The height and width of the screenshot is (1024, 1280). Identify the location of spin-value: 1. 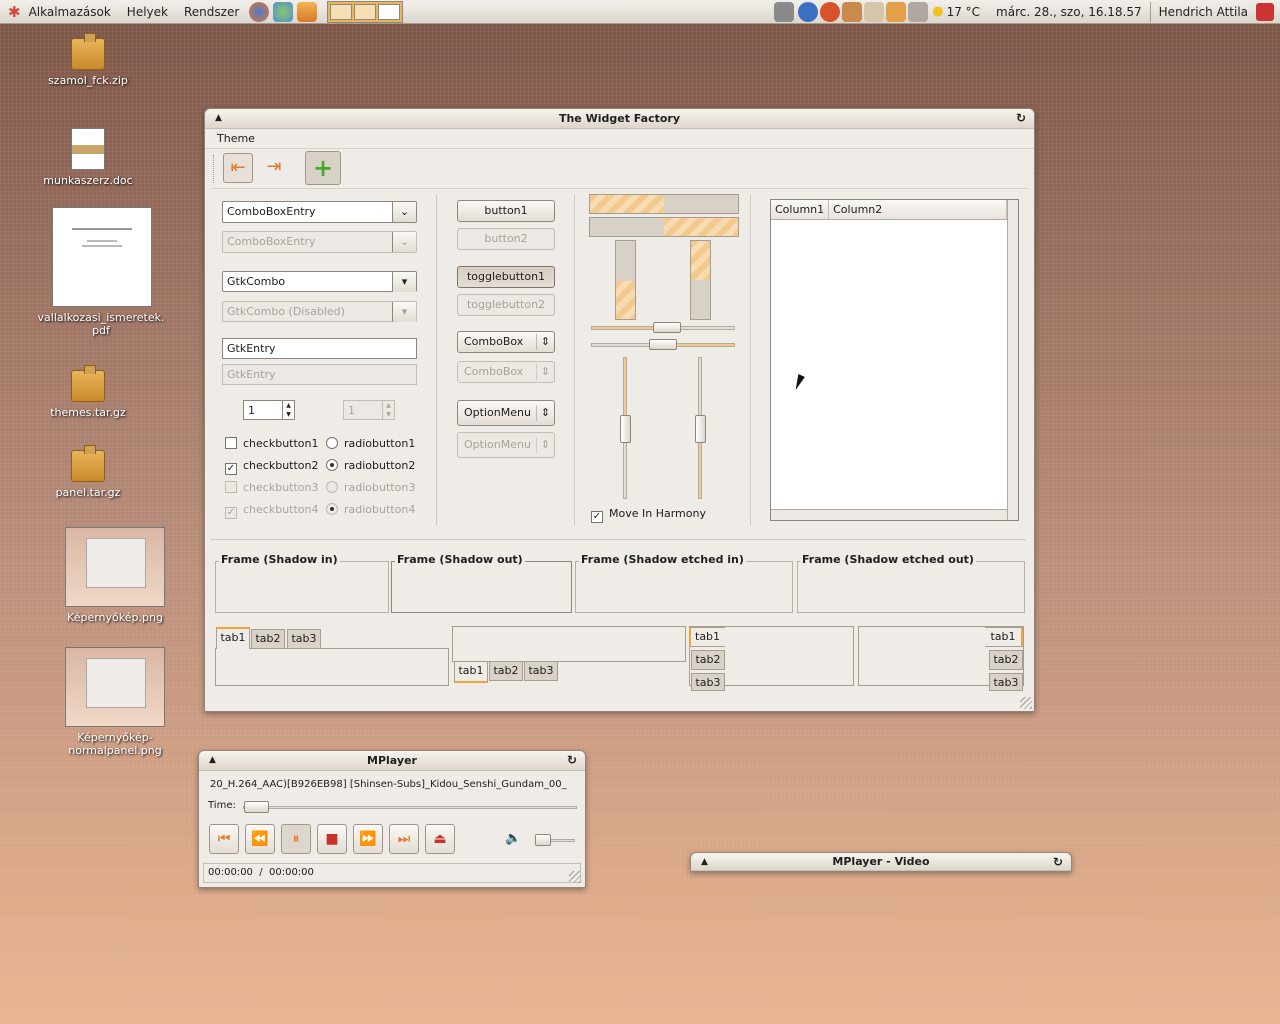
(251, 410).